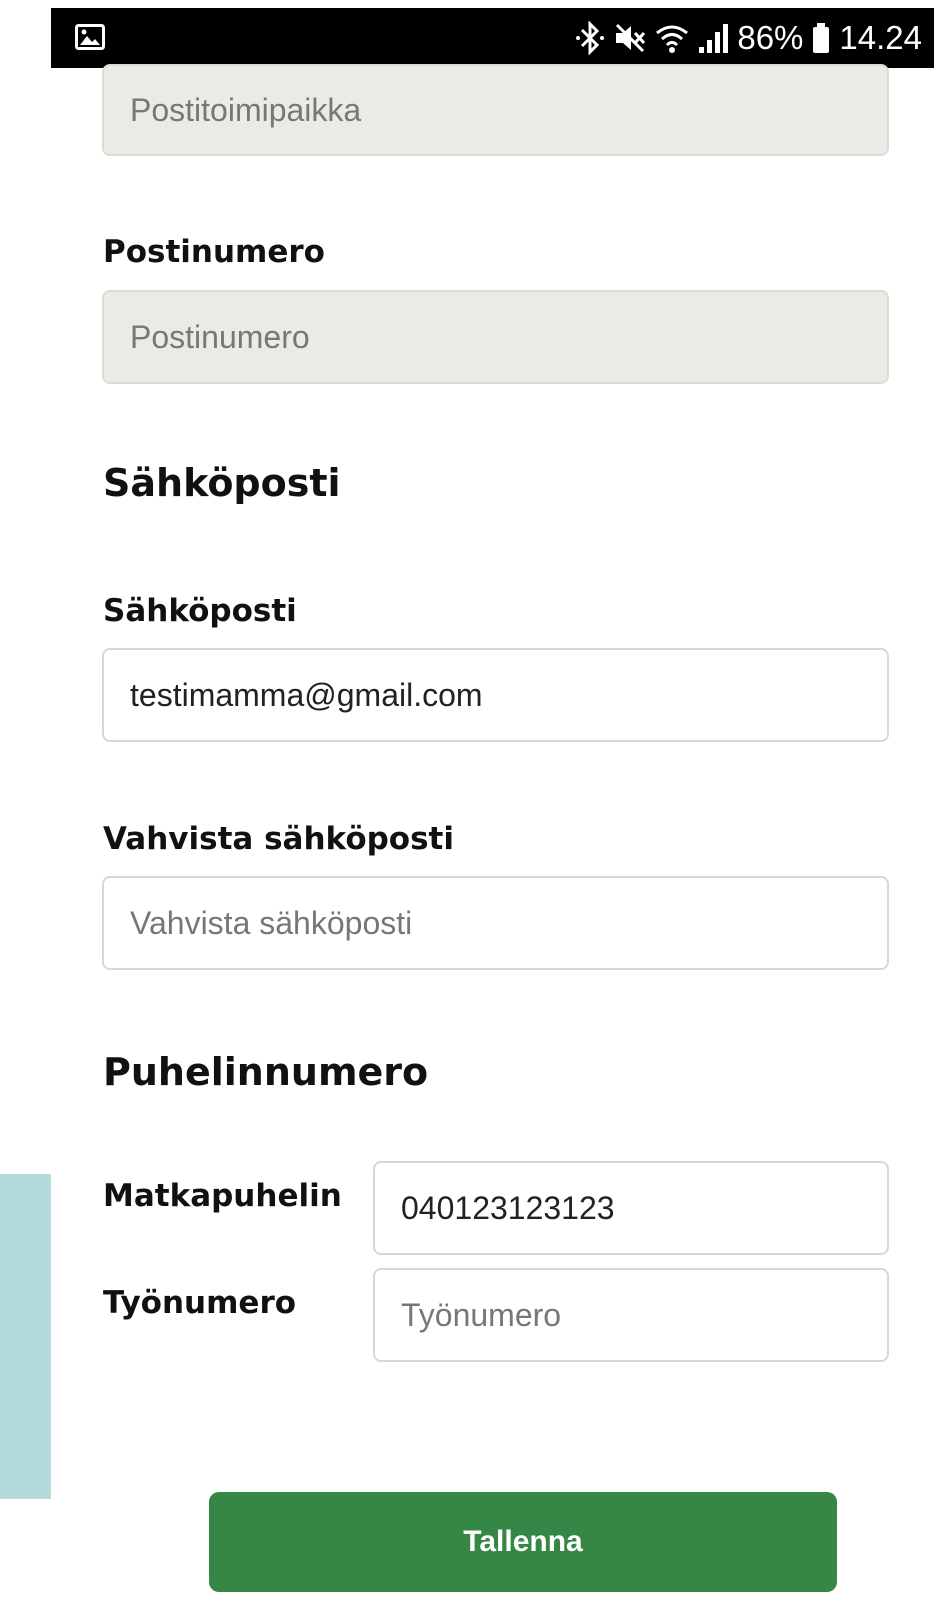 The height and width of the screenshot is (1599, 934). I want to click on status-icons: 86% 14.24, so click(748, 38).